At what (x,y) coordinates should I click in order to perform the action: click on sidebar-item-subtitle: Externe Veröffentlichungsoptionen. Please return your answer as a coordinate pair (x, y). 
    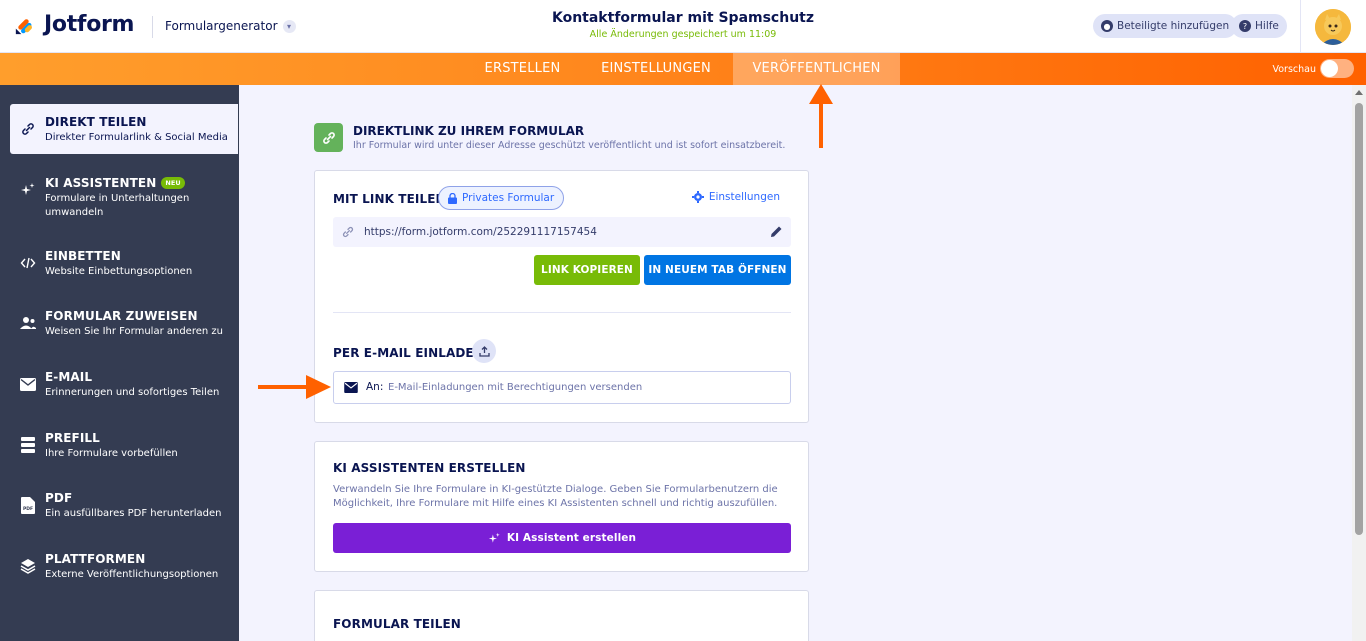
    Looking at the image, I should click on (132, 574).